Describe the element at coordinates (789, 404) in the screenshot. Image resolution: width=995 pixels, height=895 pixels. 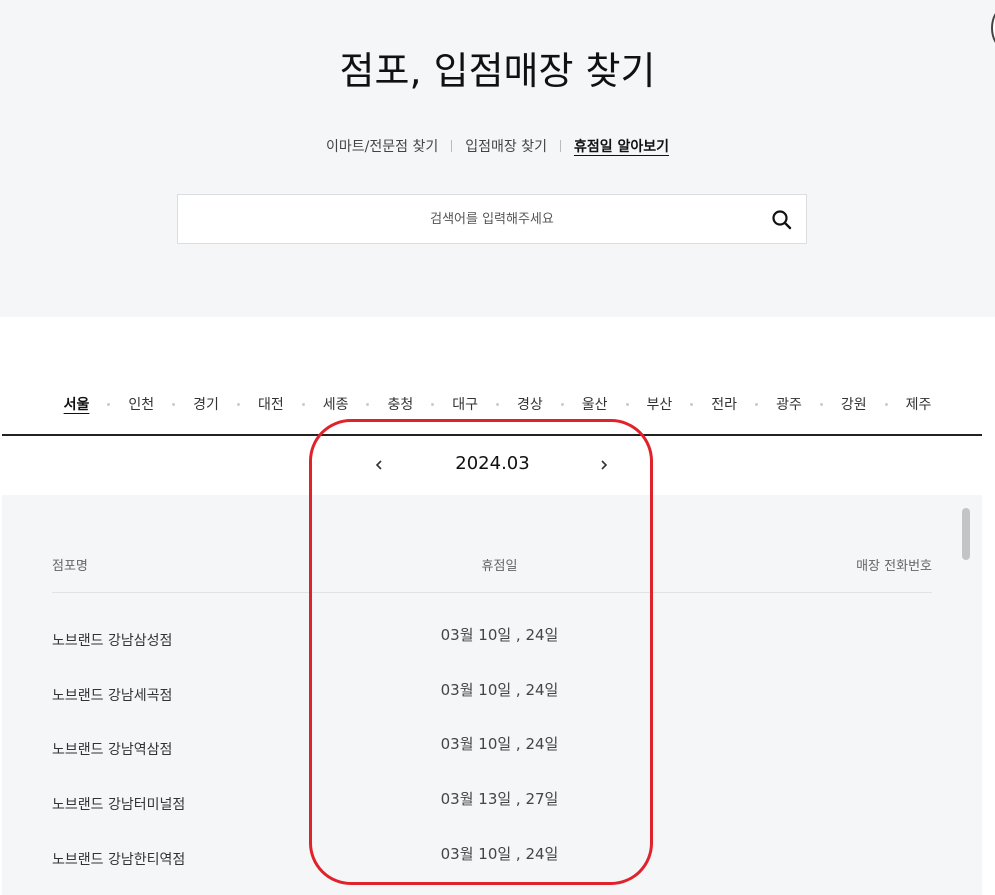
I see `region-gwangju: 광주` at that location.